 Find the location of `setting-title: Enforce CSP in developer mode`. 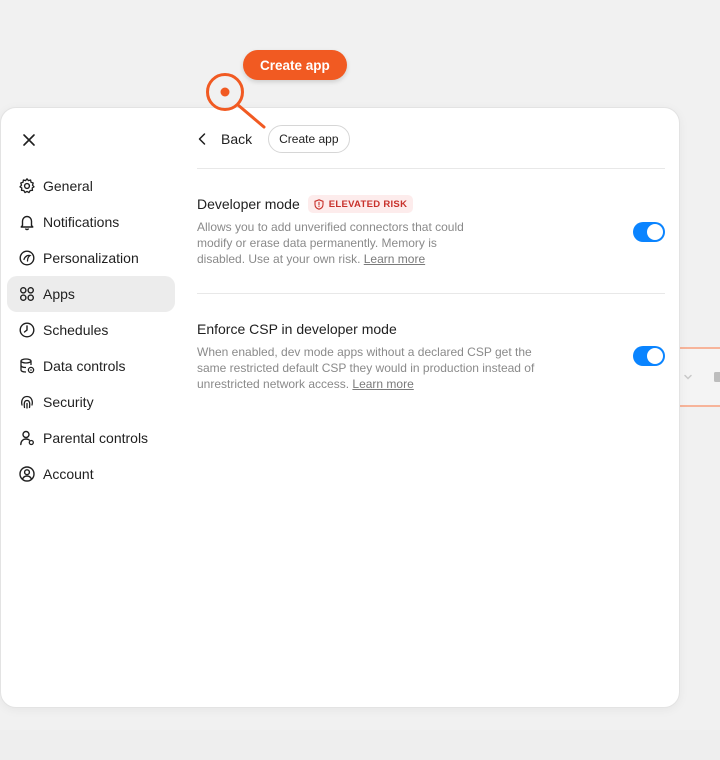

setting-title: Enforce CSP in developer mode is located at coordinates (297, 329).